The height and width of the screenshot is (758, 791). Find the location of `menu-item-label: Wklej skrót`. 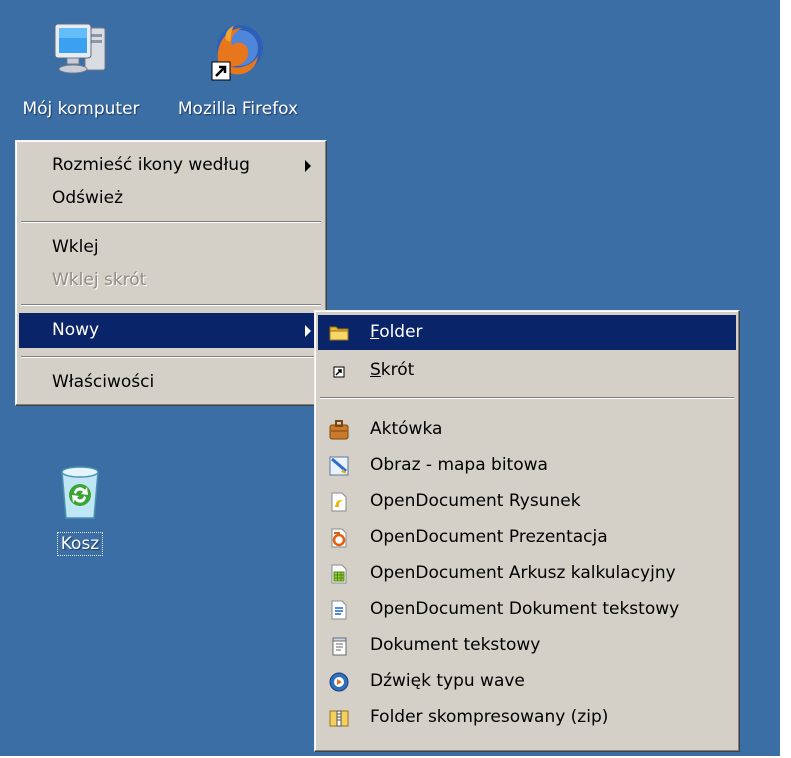

menu-item-label: Wklej skrót is located at coordinates (99, 280).